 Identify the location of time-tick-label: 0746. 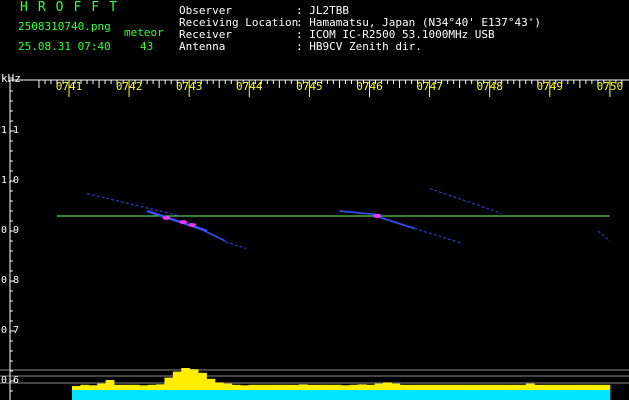
(369, 86).